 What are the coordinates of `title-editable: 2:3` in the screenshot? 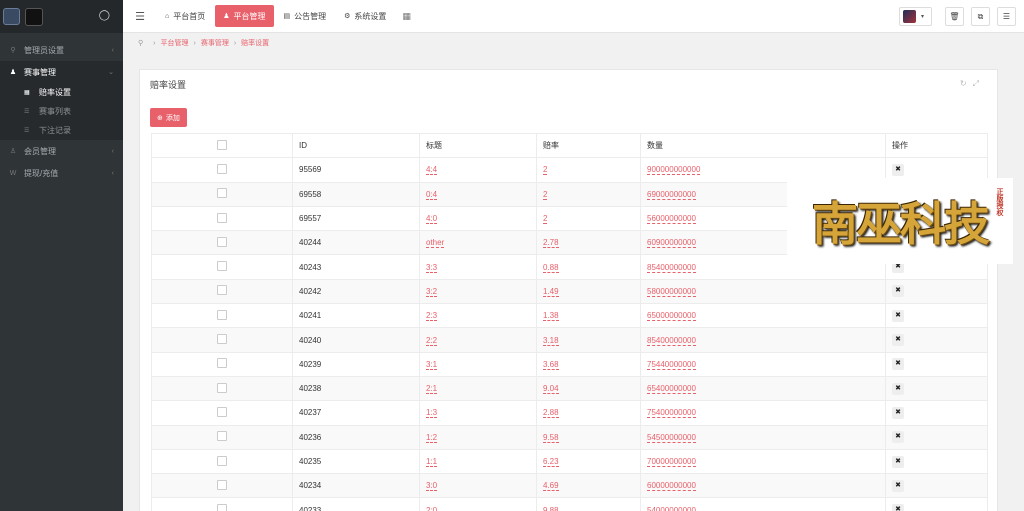 It's located at (432, 316).